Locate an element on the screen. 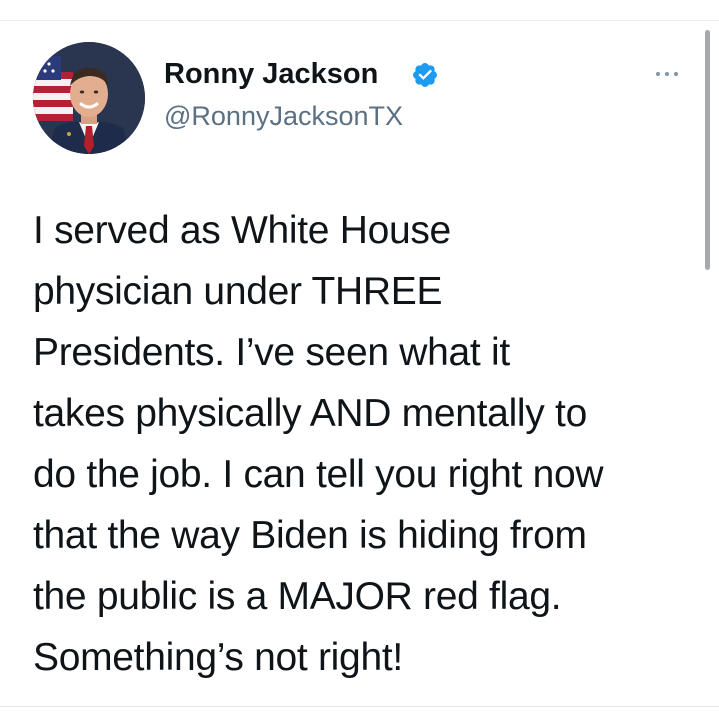 The height and width of the screenshot is (715, 719). top-divider is located at coordinates (359, 20).